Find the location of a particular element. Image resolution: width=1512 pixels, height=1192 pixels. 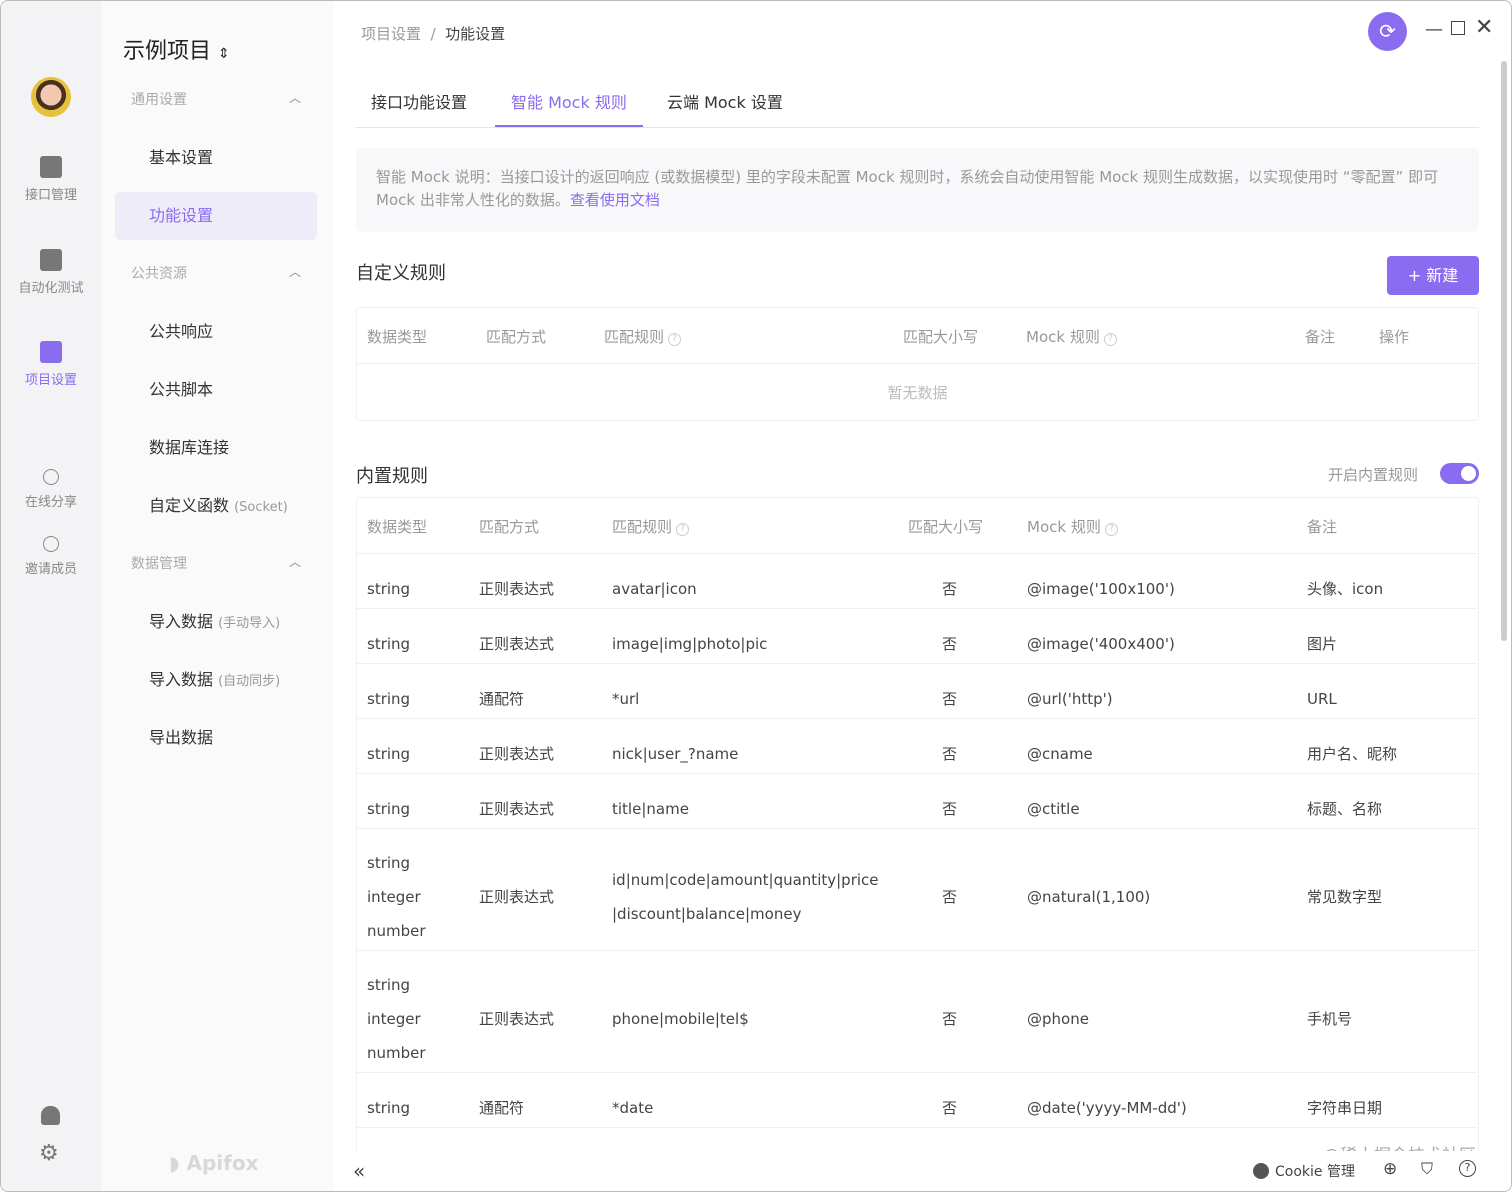

table-row: string 通配符 *url 否 @url('http') URL is located at coordinates (917, 691).